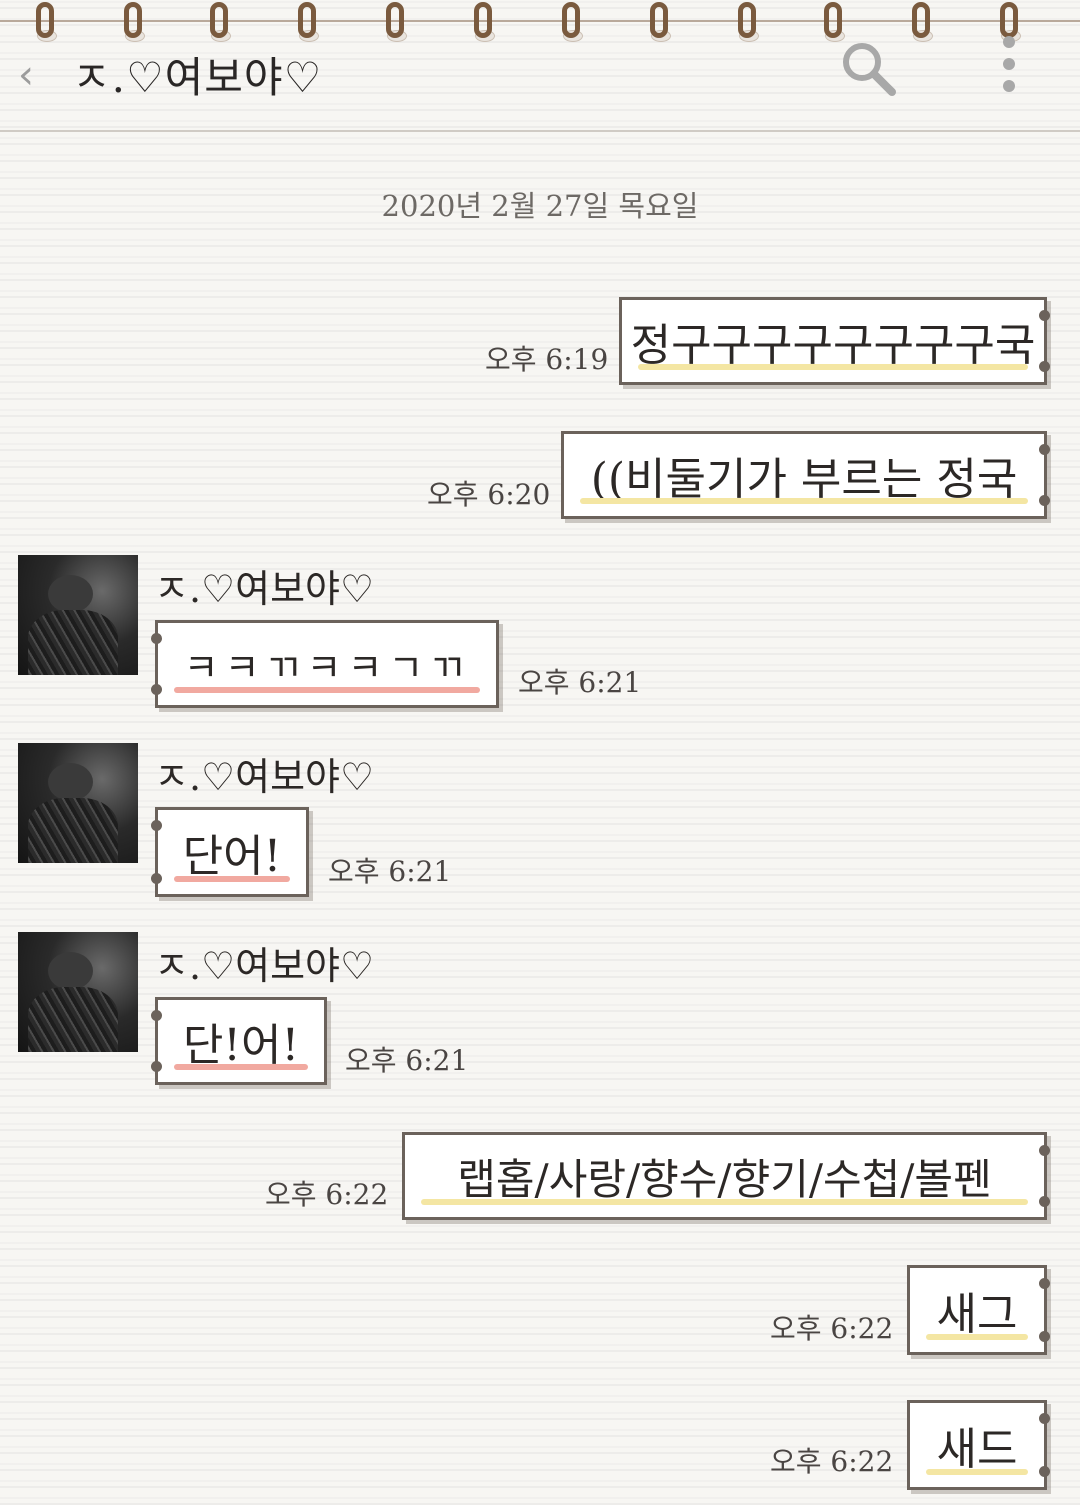  Describe the element at coordinates (540, 206) in the screenshot. I see `date-divider: 2020년 2월 27일 목요일` at that location.